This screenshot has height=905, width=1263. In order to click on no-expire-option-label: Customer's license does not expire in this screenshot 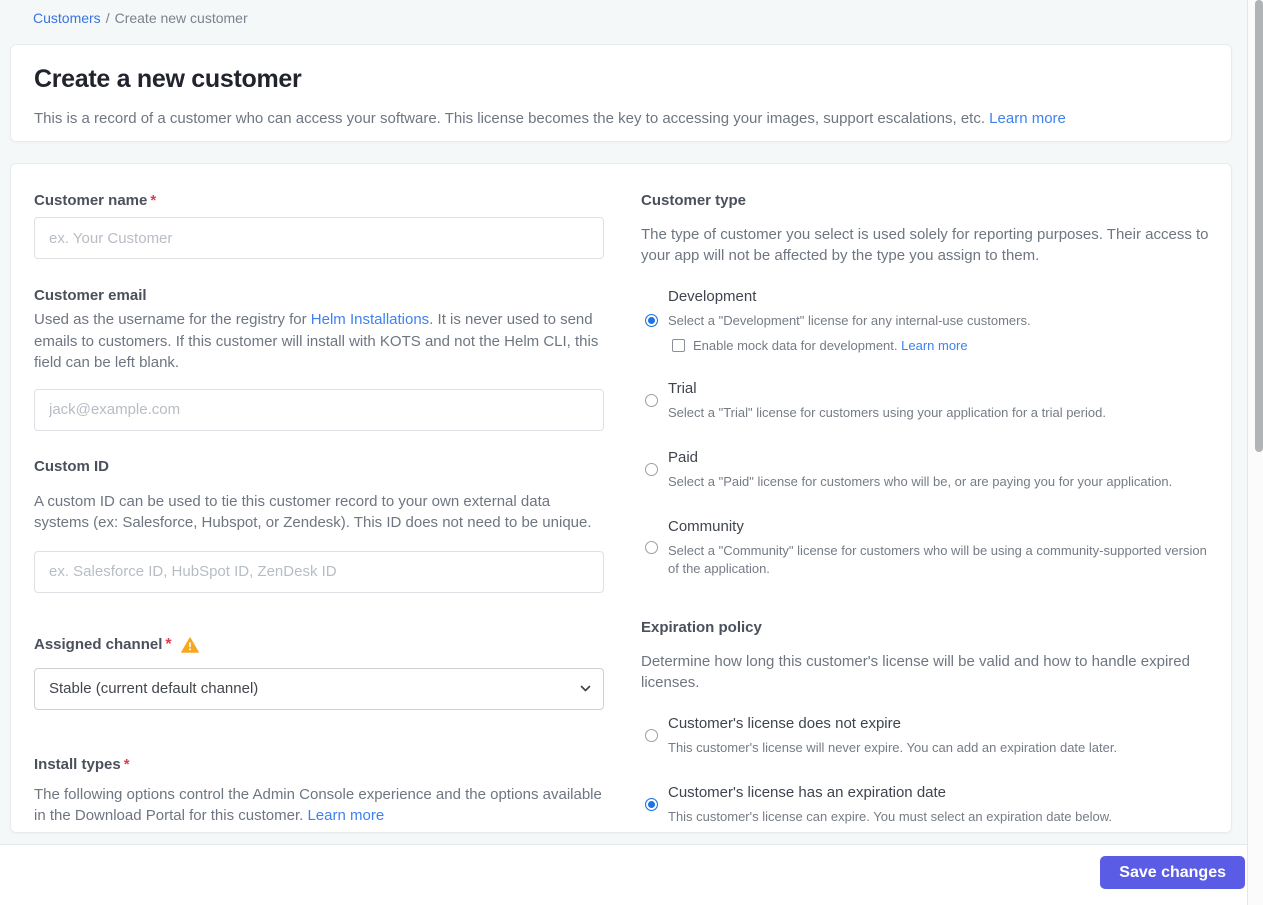, I will do `click(784, 723)`.